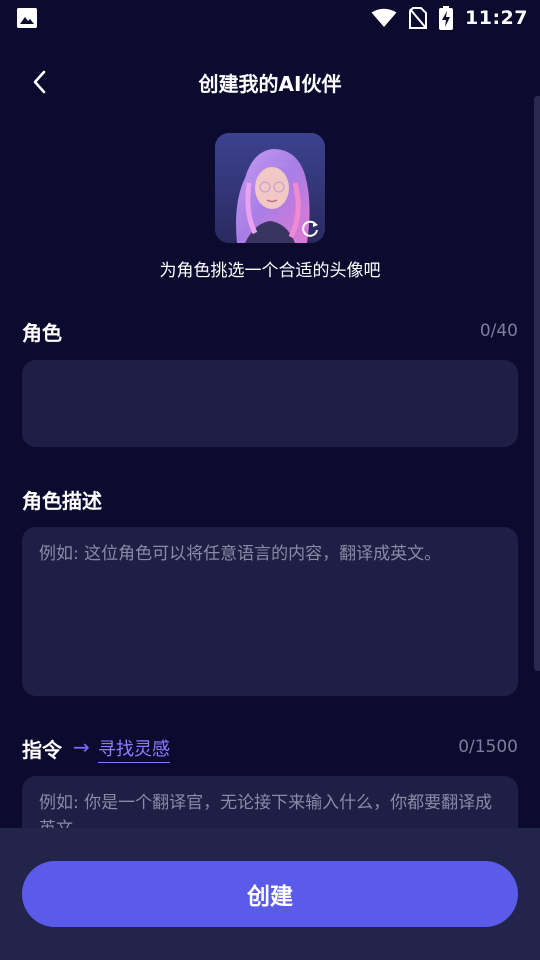 The image size is (540, 960). I want to click on battery-charging-icon, so click(446, 18).